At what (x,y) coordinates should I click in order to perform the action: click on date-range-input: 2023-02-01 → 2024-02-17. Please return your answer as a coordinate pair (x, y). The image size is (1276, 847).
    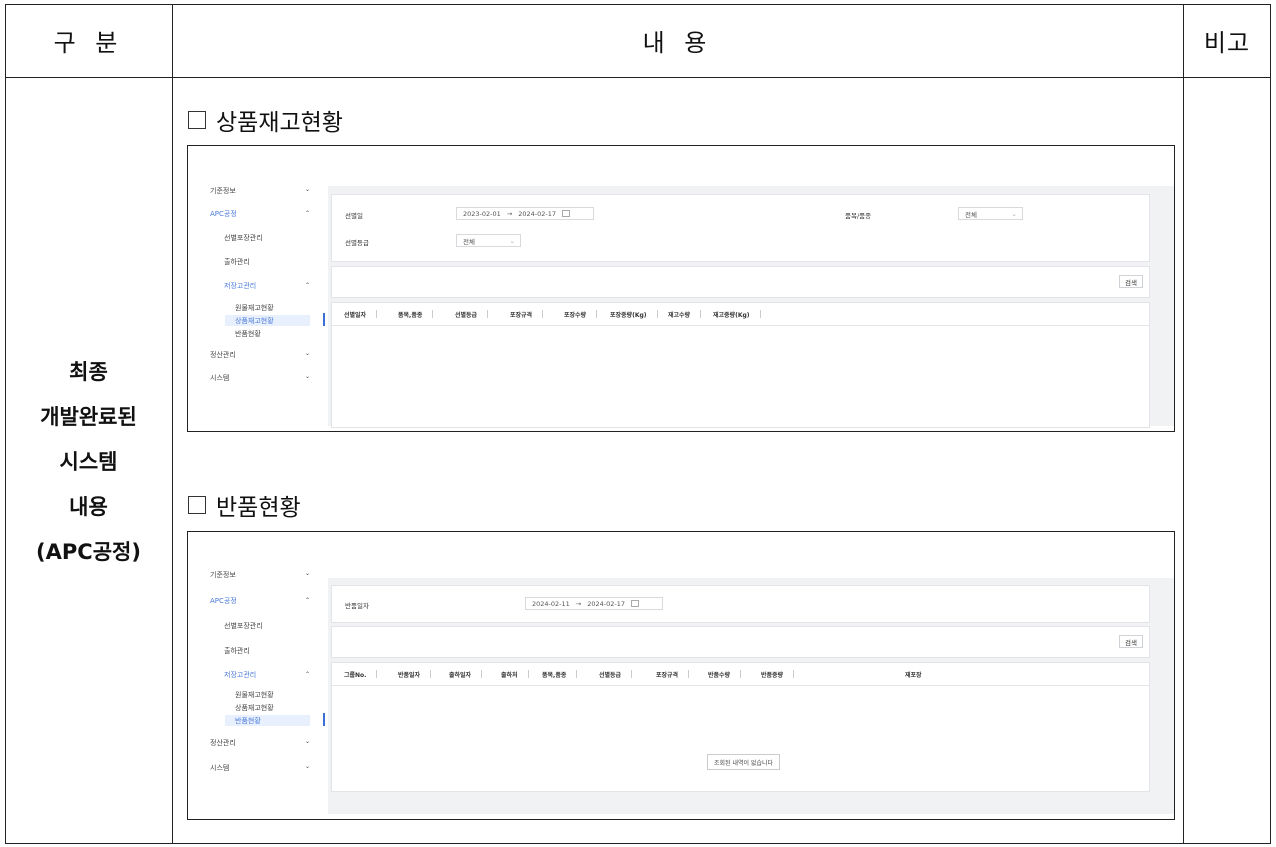
    Looking at the image, I should click on (525, 213).